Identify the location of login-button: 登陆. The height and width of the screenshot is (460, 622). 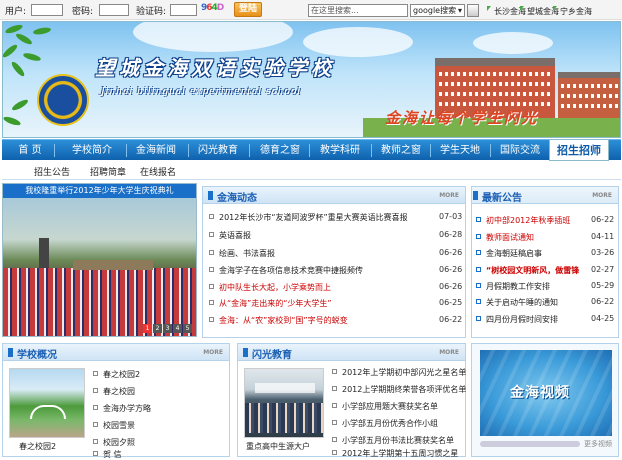
(248, 9).